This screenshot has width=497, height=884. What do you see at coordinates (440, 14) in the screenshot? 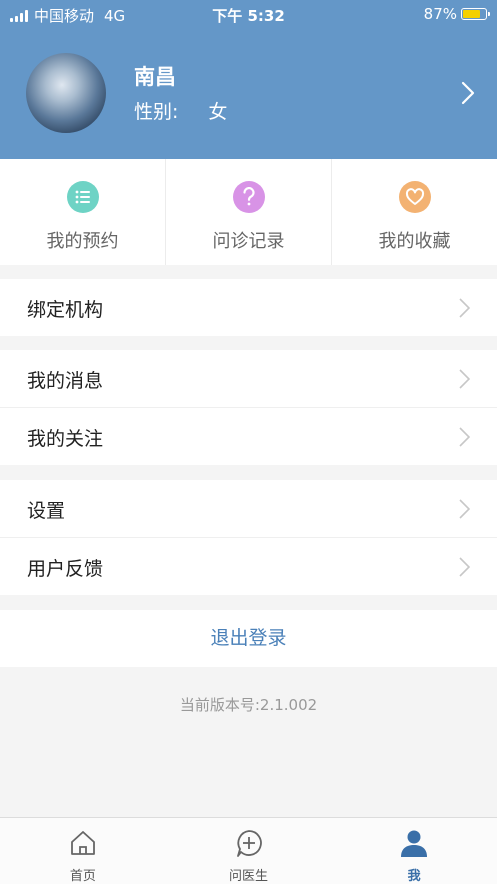
I see `battery-percent: 87%` at bounding box center [440, 14].